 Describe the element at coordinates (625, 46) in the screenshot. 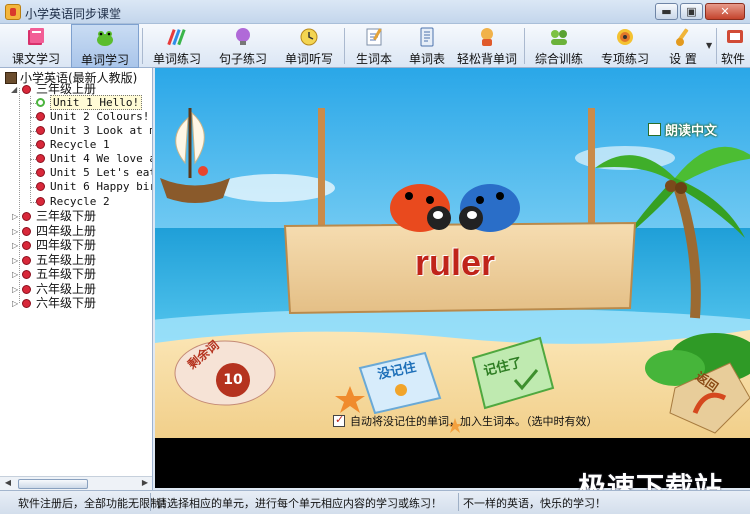

I see `tab-special-practice: 专项练习` at that location.